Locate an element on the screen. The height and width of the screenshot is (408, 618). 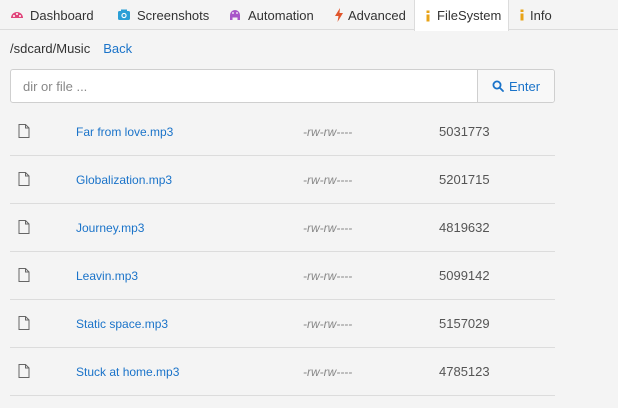
tab-advanced: Advanced is located at coordinates (369, 15).